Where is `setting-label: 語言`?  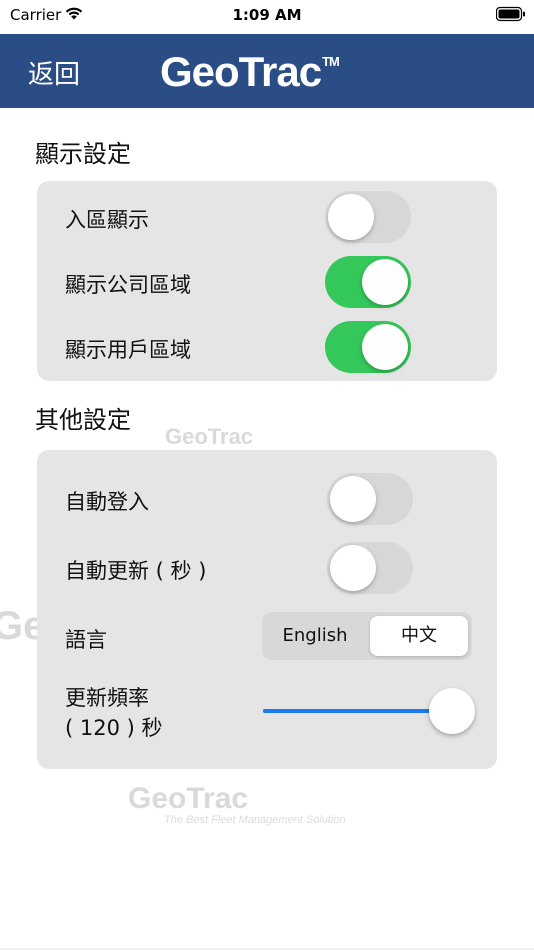
setting-label: 語言 is located at coordinates (86, 640).